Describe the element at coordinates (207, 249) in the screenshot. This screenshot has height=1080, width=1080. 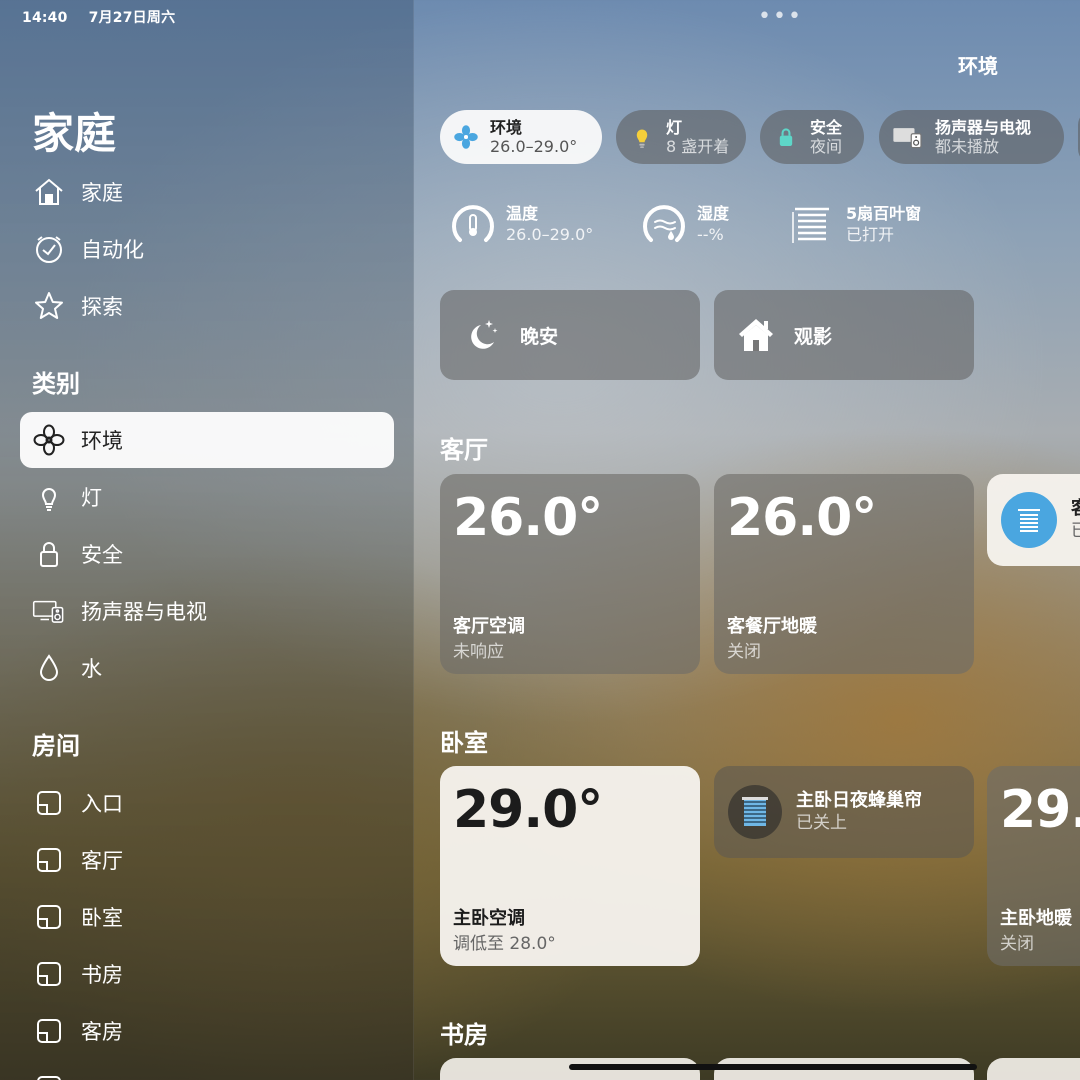
I see `sidebar-item-automation: 自动化` at that location.